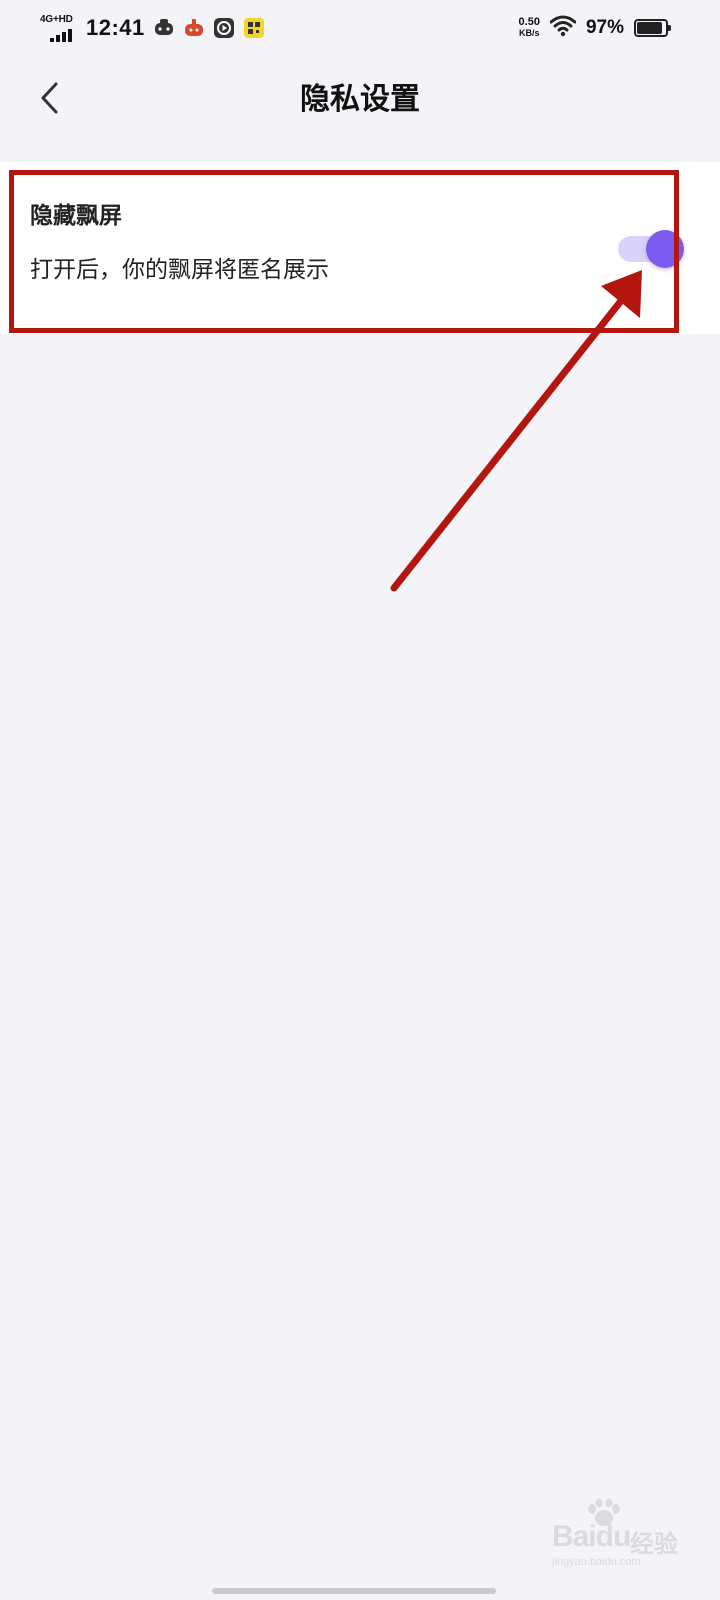 The height and width of the screenshot is (1600, 720). Describe the element at coordinates (59, 28) in the screenshot. I see `network-indicator: 4G+HD` at that location.